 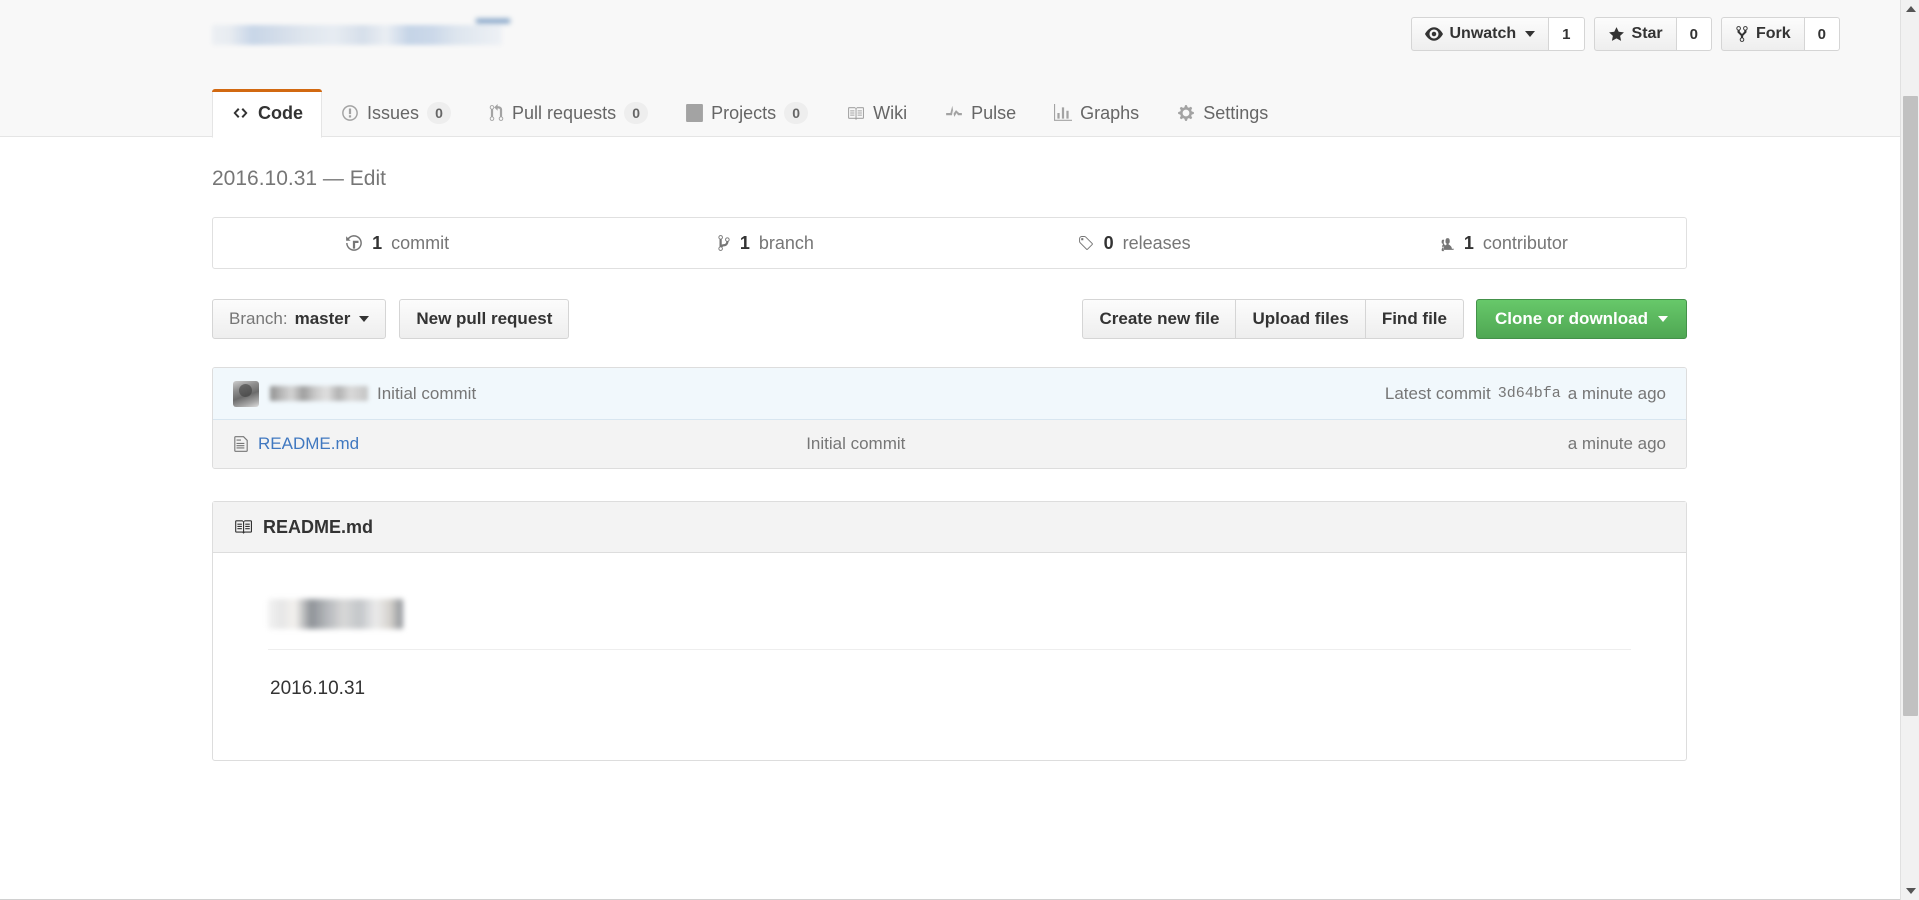 I want to click on upload-files-button: Upload files, so click(x=1300, y=319).